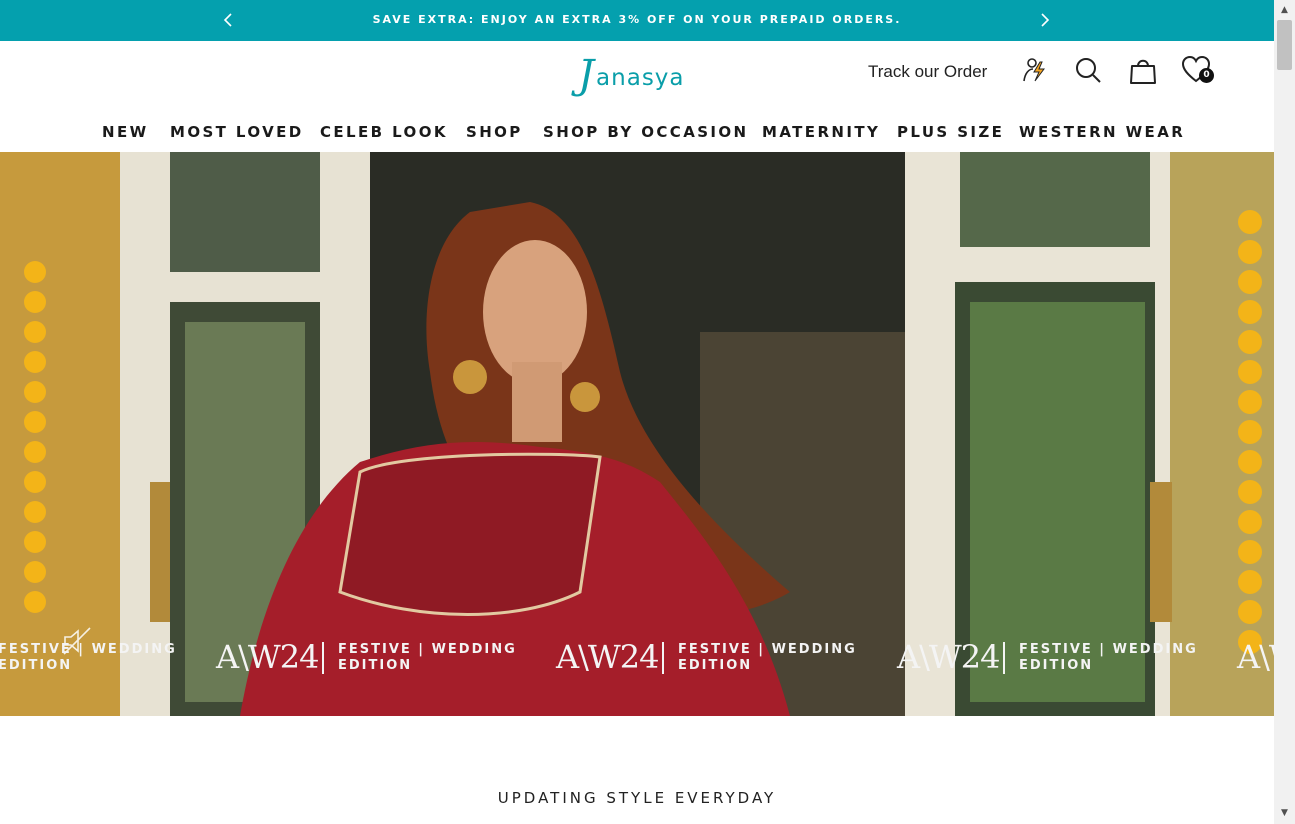 This screenshot has height=824, width=1295. Describe the element at coordinates (821, 132) in the screenshot. I see `nav-item-maternity: MATERNITY` at that location.